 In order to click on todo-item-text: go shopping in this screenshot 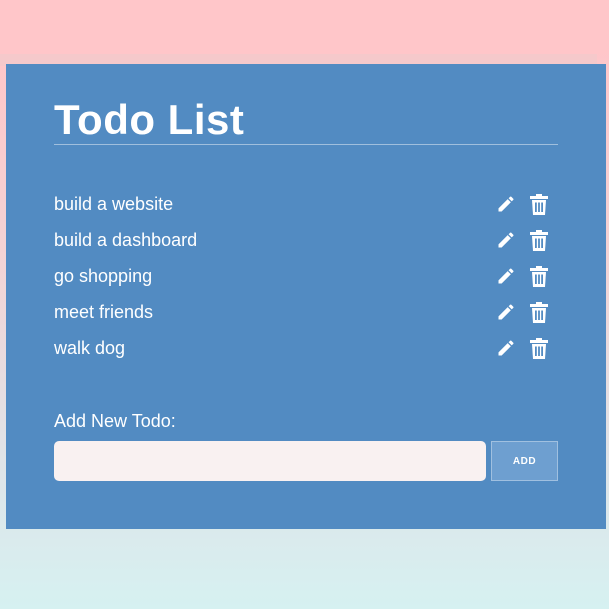, I will do `click(103, 275)`.